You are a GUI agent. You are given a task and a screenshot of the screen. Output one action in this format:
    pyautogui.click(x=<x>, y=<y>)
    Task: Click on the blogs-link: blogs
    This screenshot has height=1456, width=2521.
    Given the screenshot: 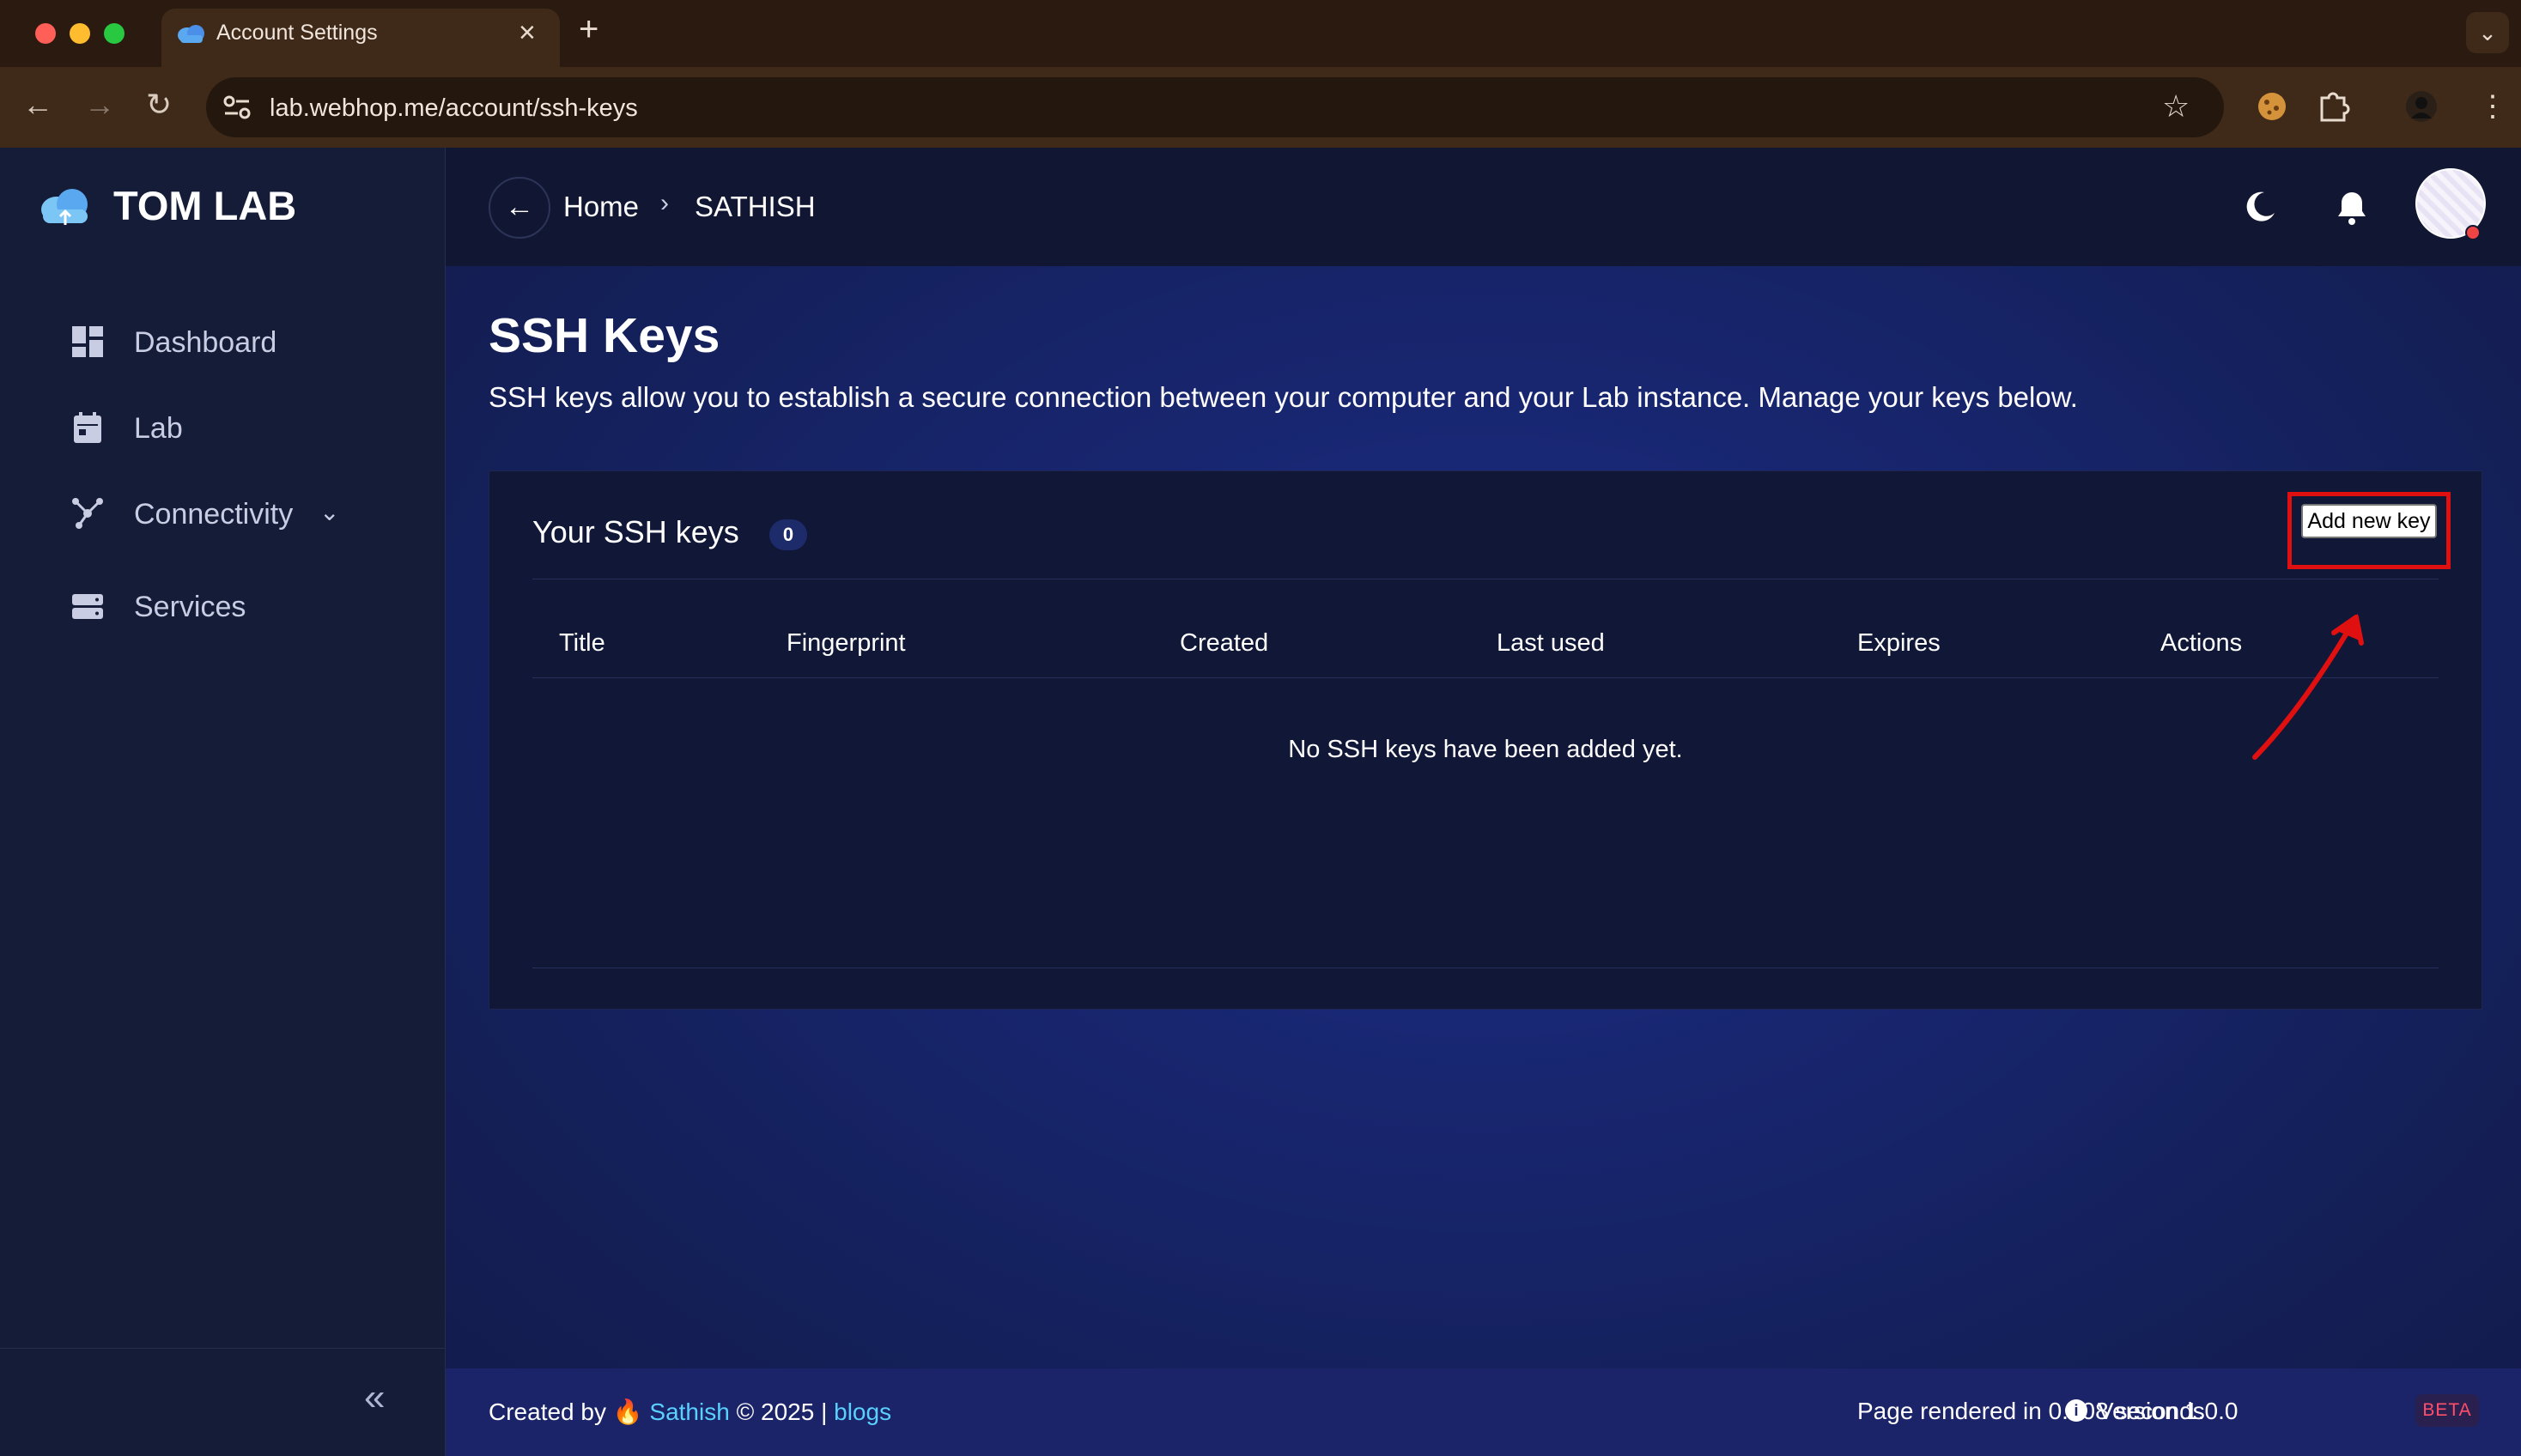 What is the action you would take?
    pyautogui.click(x=862, y=1412)
    